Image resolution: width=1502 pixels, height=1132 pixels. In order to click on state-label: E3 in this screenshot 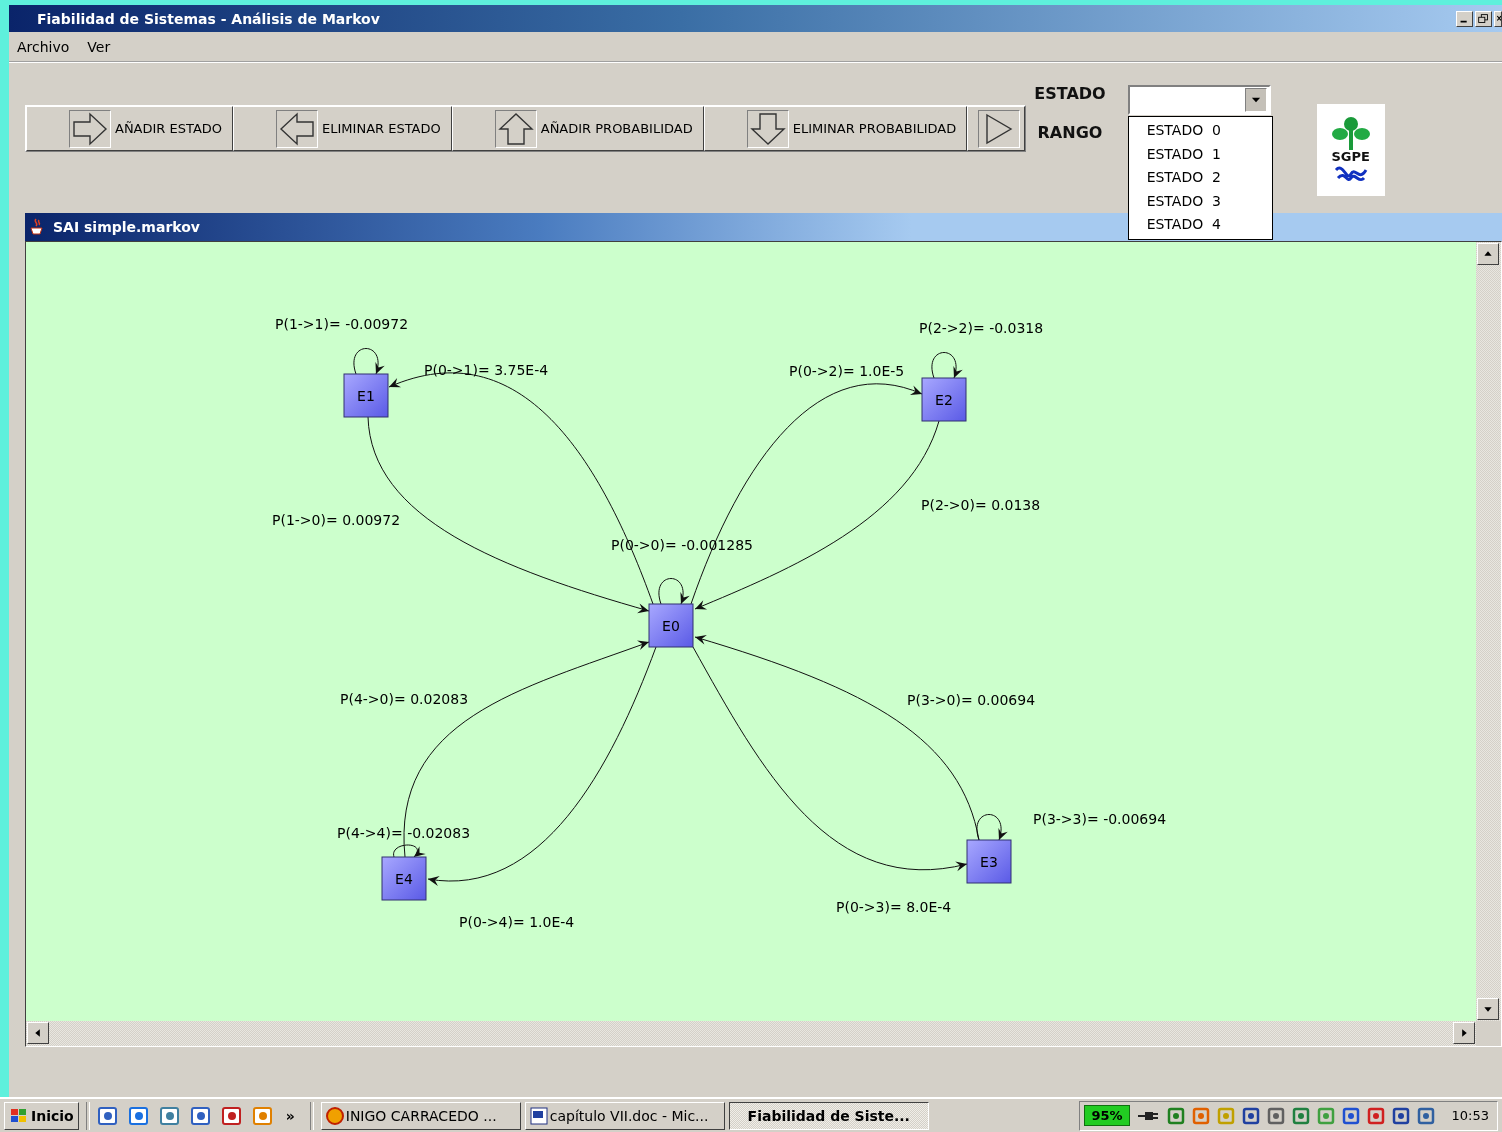, I will do `click(989, 862)`.